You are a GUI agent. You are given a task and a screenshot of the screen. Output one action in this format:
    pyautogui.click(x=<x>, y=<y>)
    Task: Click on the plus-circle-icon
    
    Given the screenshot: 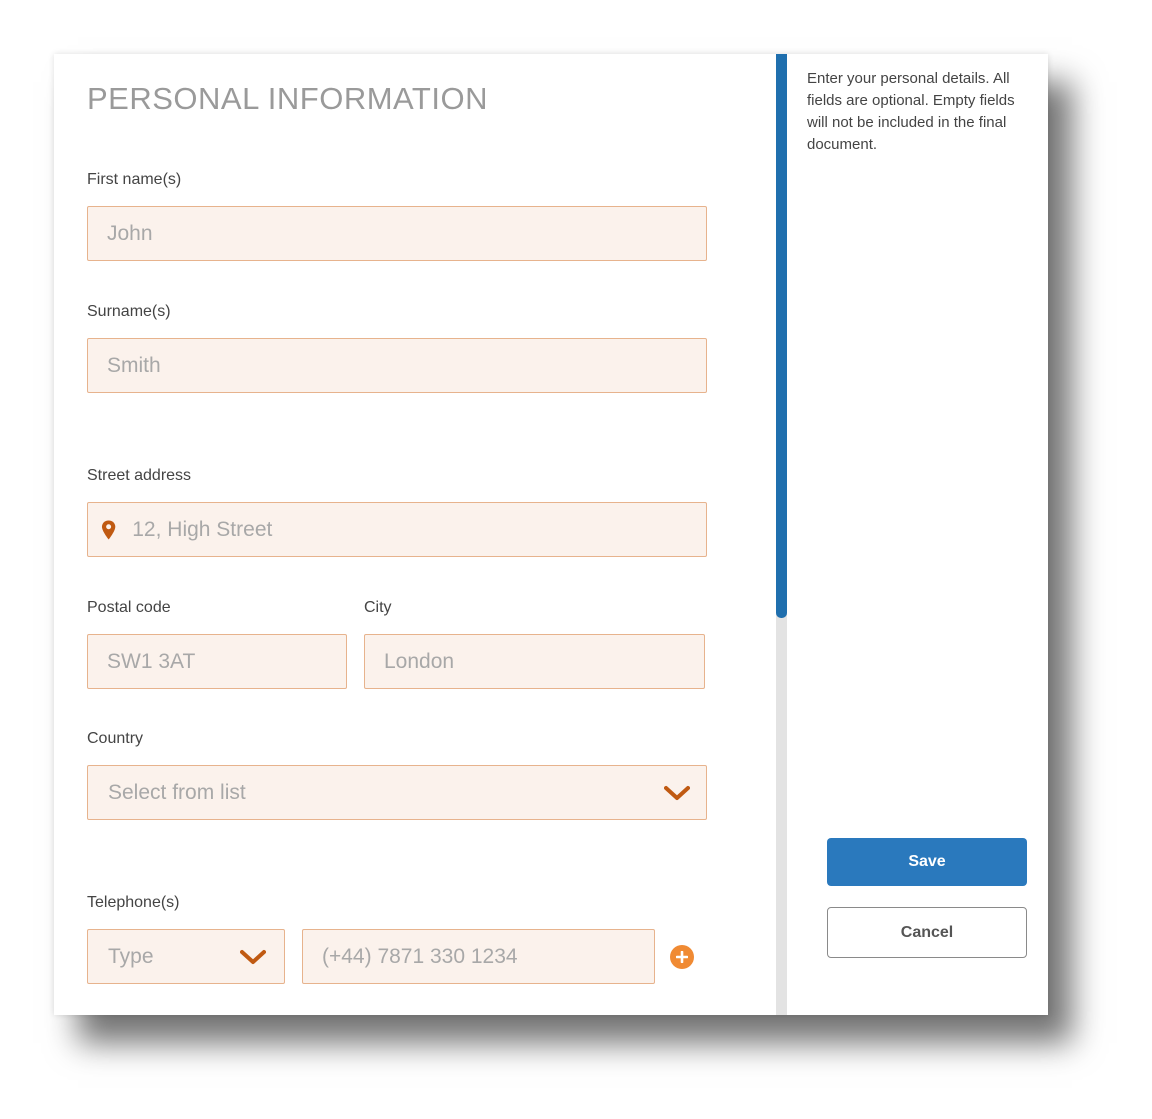 What is the action you would take?
    pyautogui.click(x=682, y=957)
    